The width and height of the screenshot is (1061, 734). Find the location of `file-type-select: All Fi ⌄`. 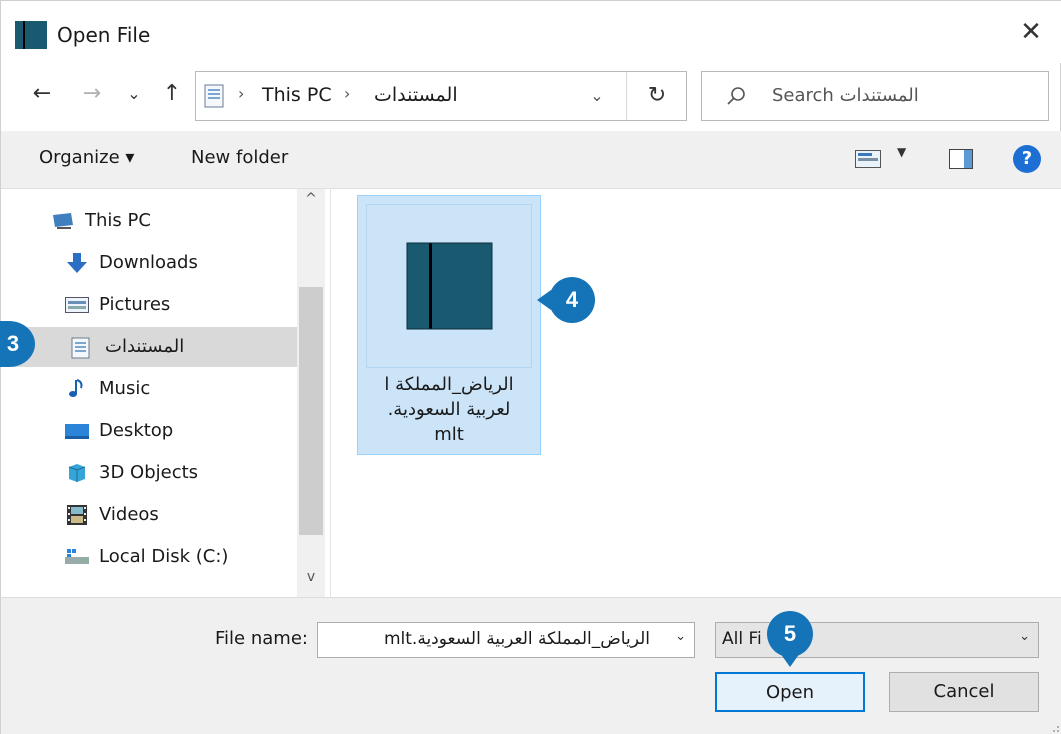

file-type-select: All Fi ⌄ is located at coordinates (877, 640).